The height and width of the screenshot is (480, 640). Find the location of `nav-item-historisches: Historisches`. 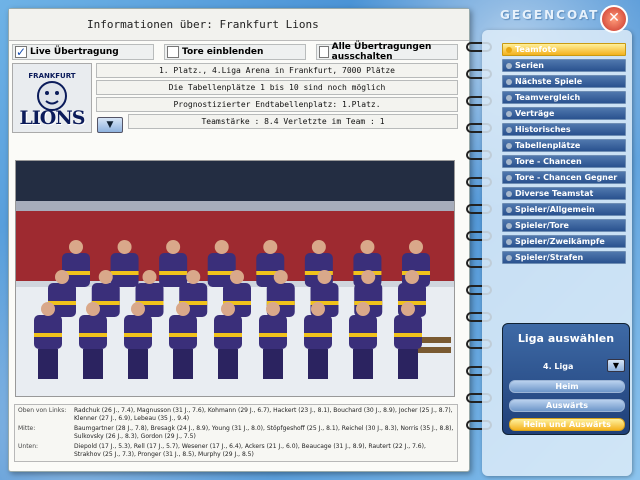

nav-item-historisches: Historisches is located at coordinates (564, 129).